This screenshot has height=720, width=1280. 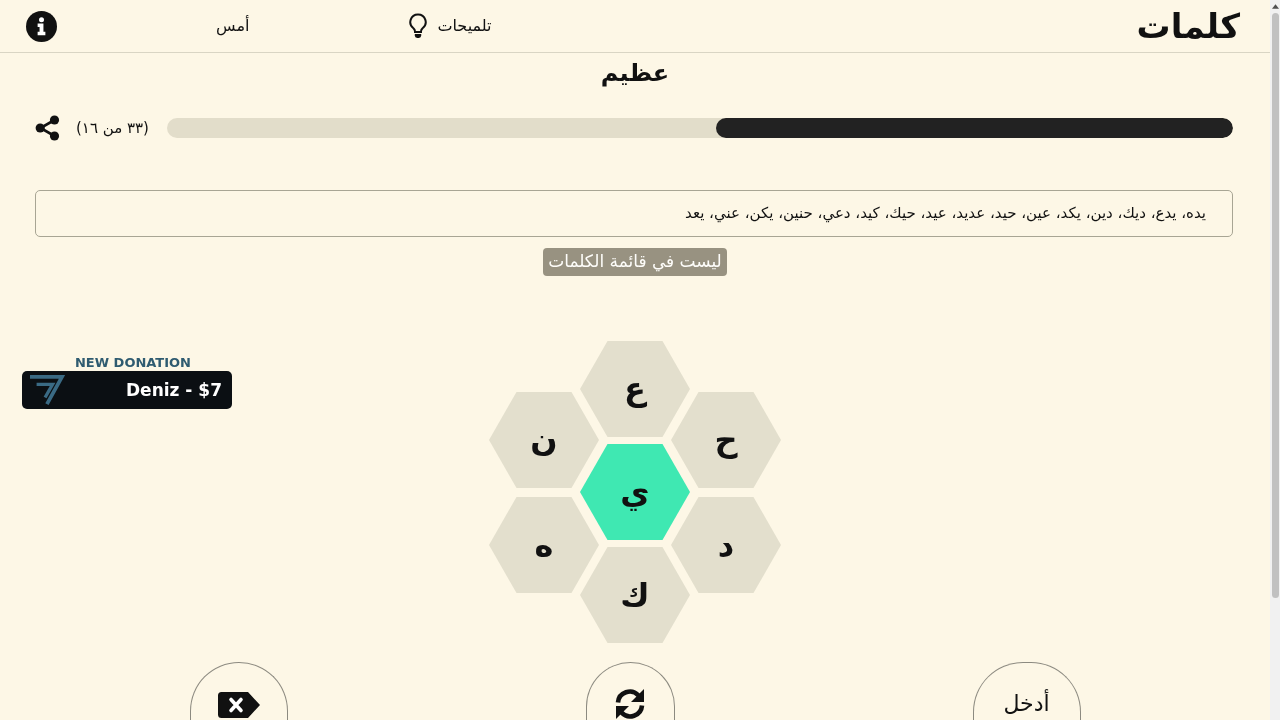 What do you see at coordinates (635, 262) in the screenshot?
I see `toast-message: ليست في قائمة الكلمات` at bounding box center [635, 262].